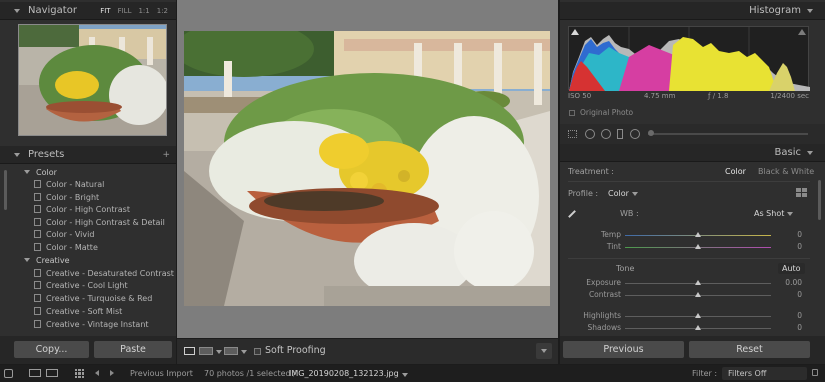 Image resolution: width=825 pixels, height=382 pixels. What do you see at coordinates (161, 373) in the screenshot?
I see `previous-import-label: Previous Import` at bounding box center [161, 373].